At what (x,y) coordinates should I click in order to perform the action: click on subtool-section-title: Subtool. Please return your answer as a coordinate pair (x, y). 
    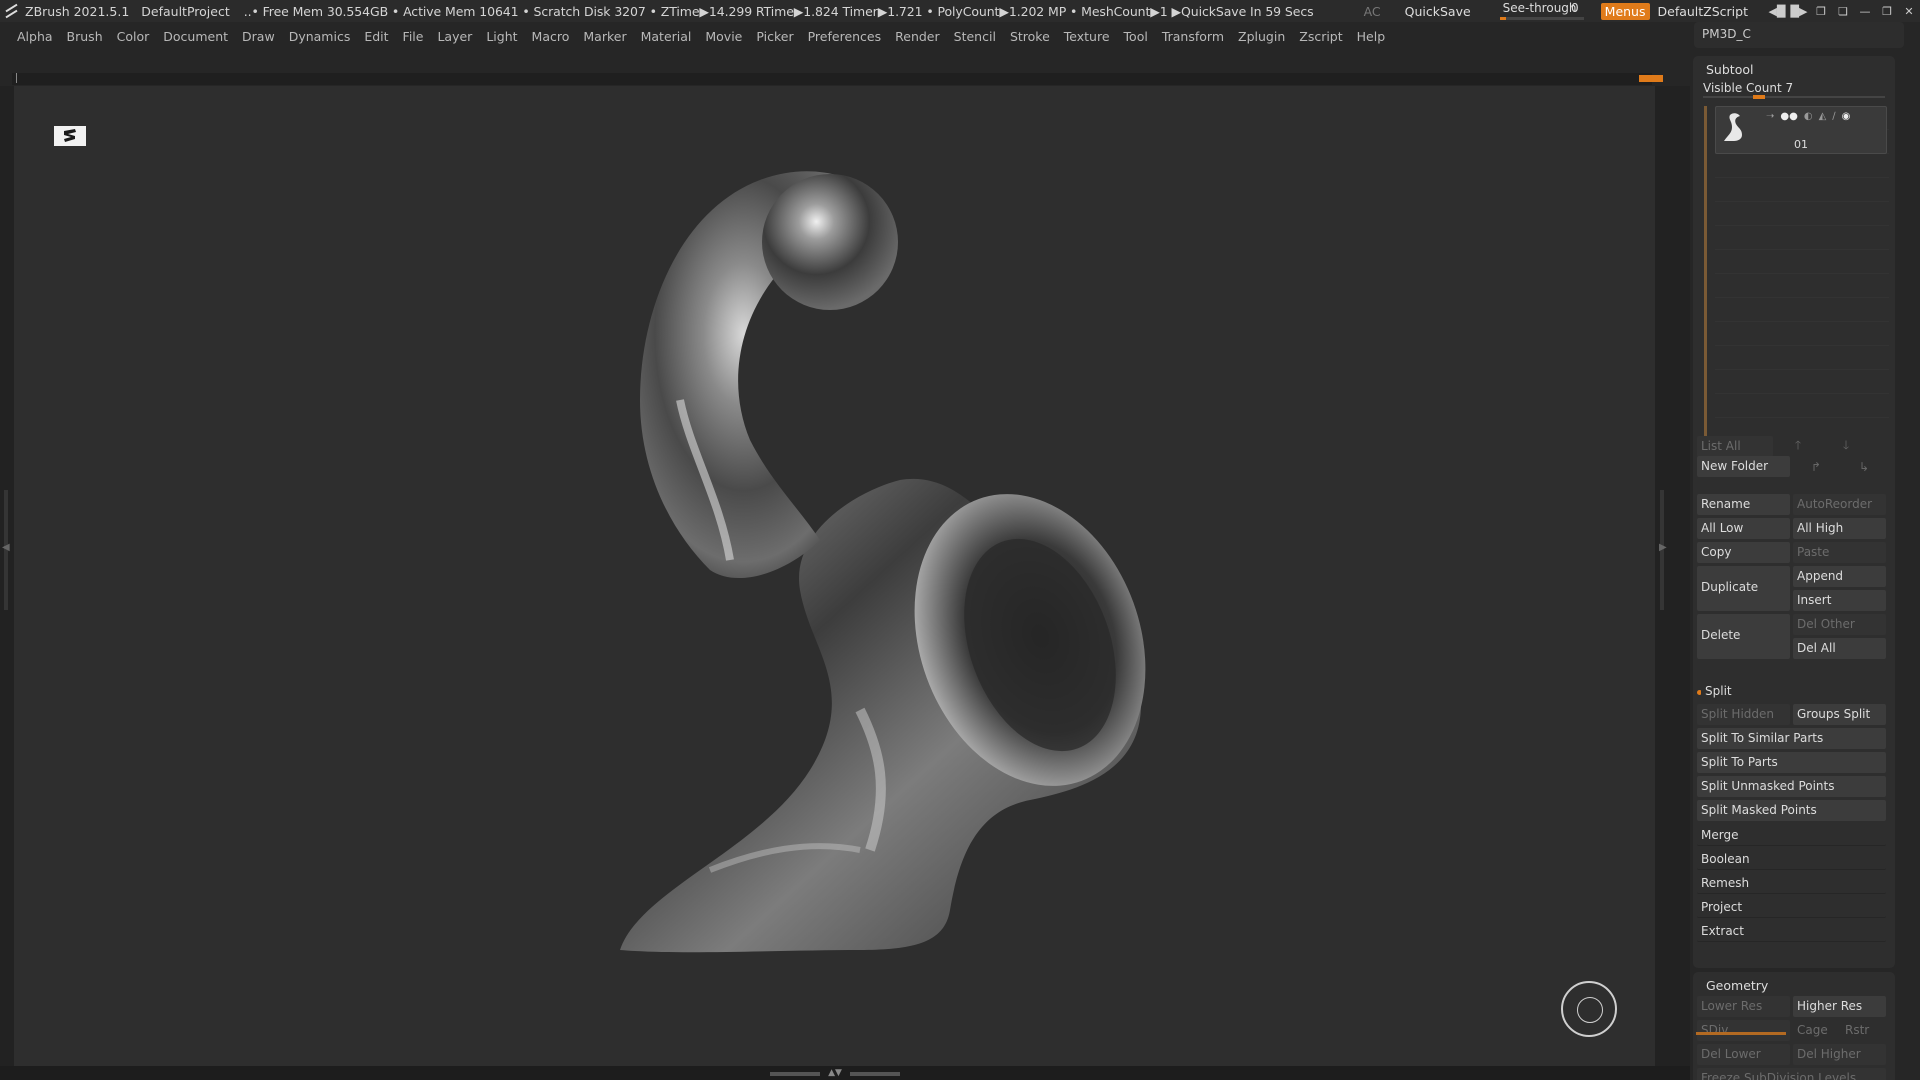
    Looking at the image, I should click on (1794, 67).